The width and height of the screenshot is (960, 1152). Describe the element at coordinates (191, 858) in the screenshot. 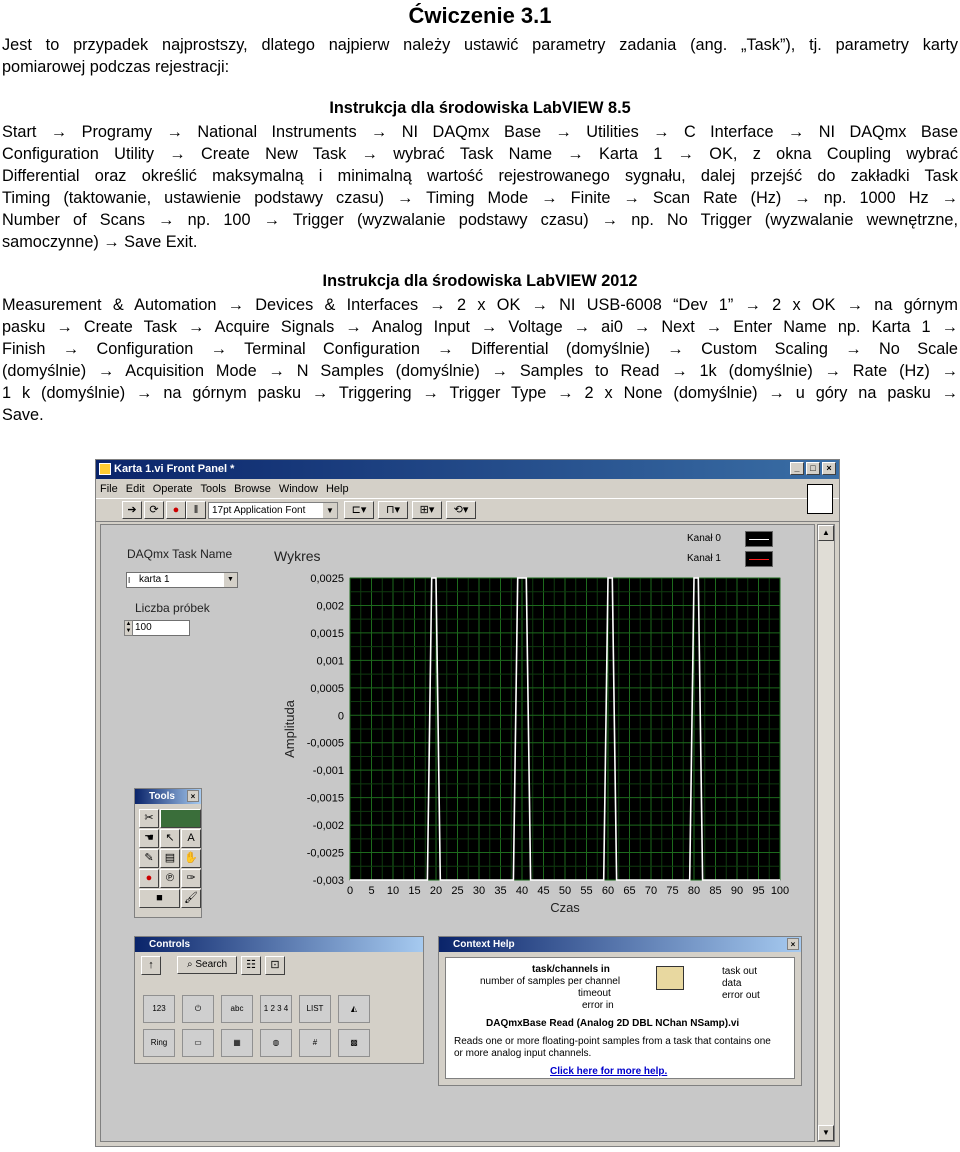

I see `scroll-hand-icon: ✋` at that location.